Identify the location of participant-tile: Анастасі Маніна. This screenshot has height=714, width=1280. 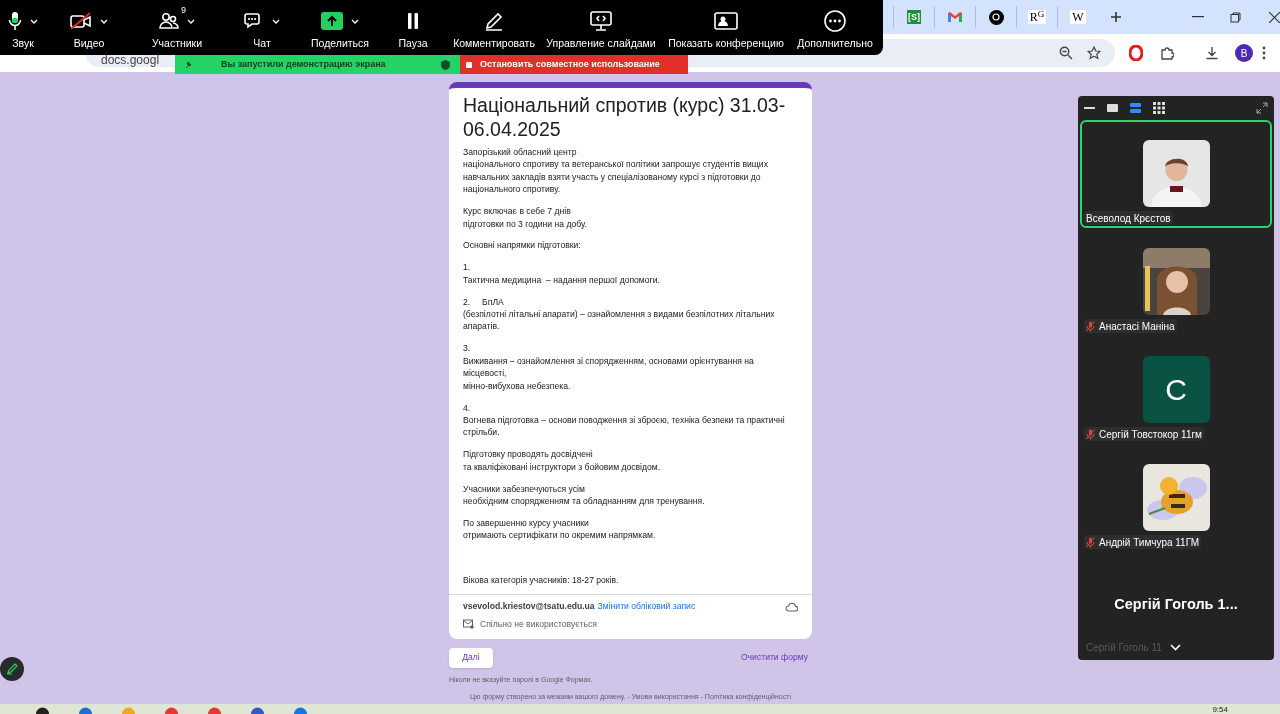
(1176, 282).